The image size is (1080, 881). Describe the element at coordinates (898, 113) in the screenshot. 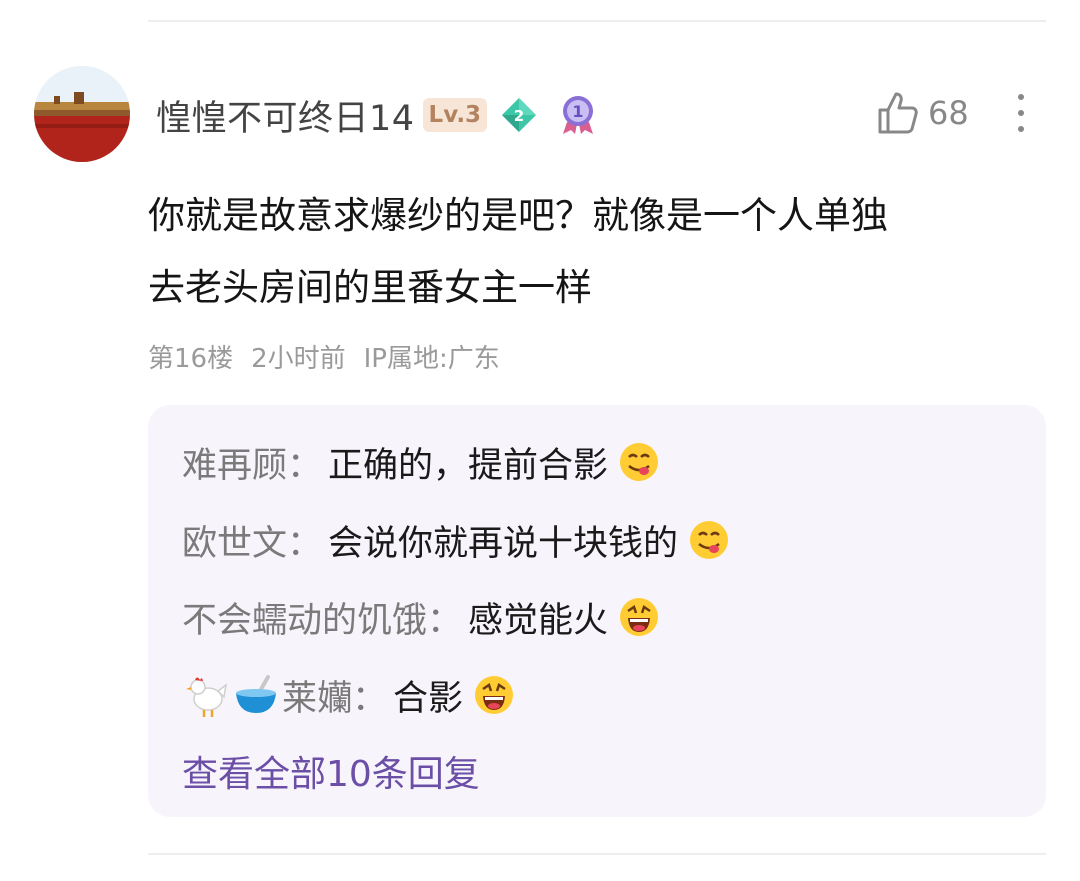

I see `thumbs-up-icon` at that location.